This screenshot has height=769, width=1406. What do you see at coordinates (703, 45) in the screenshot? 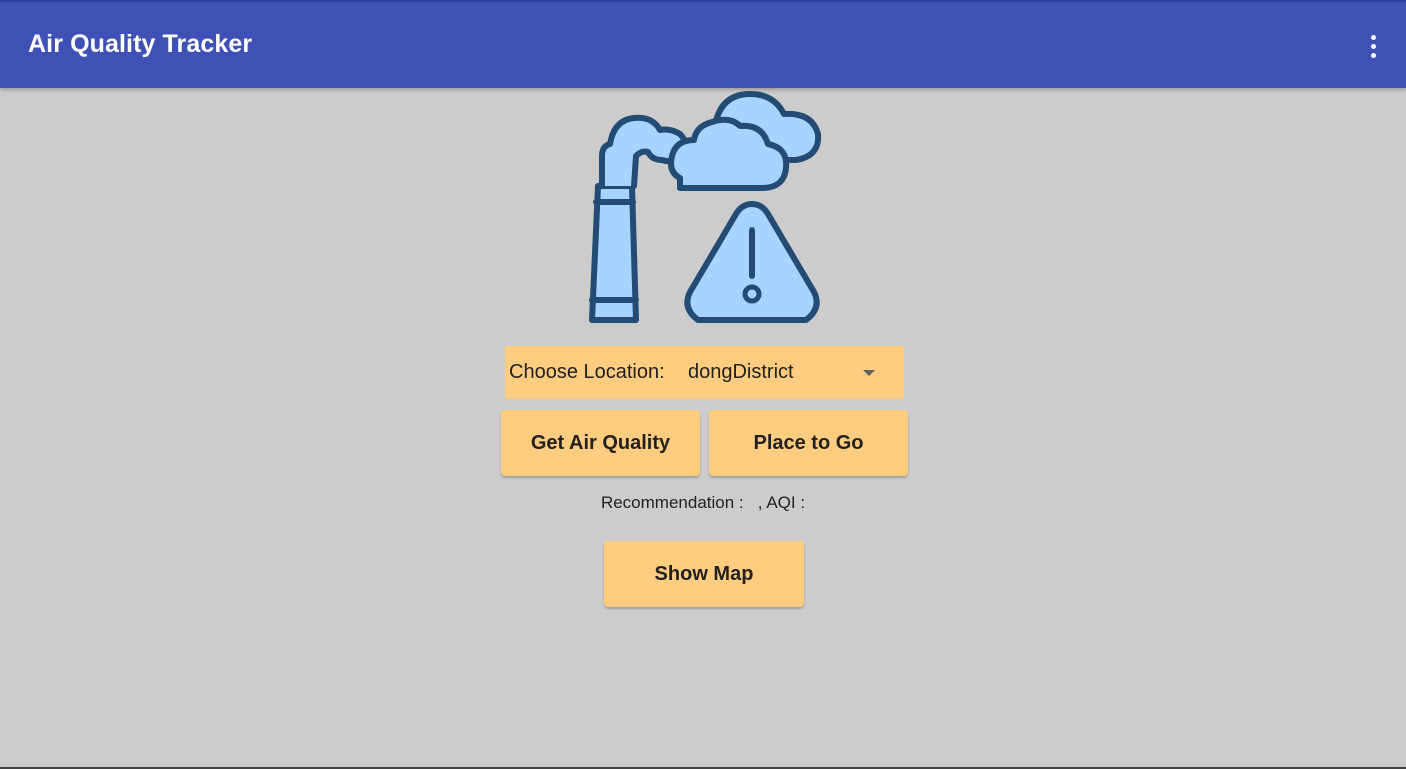
I see `app-bar: Air Quality Tracker` at bounding box center [703, 45].